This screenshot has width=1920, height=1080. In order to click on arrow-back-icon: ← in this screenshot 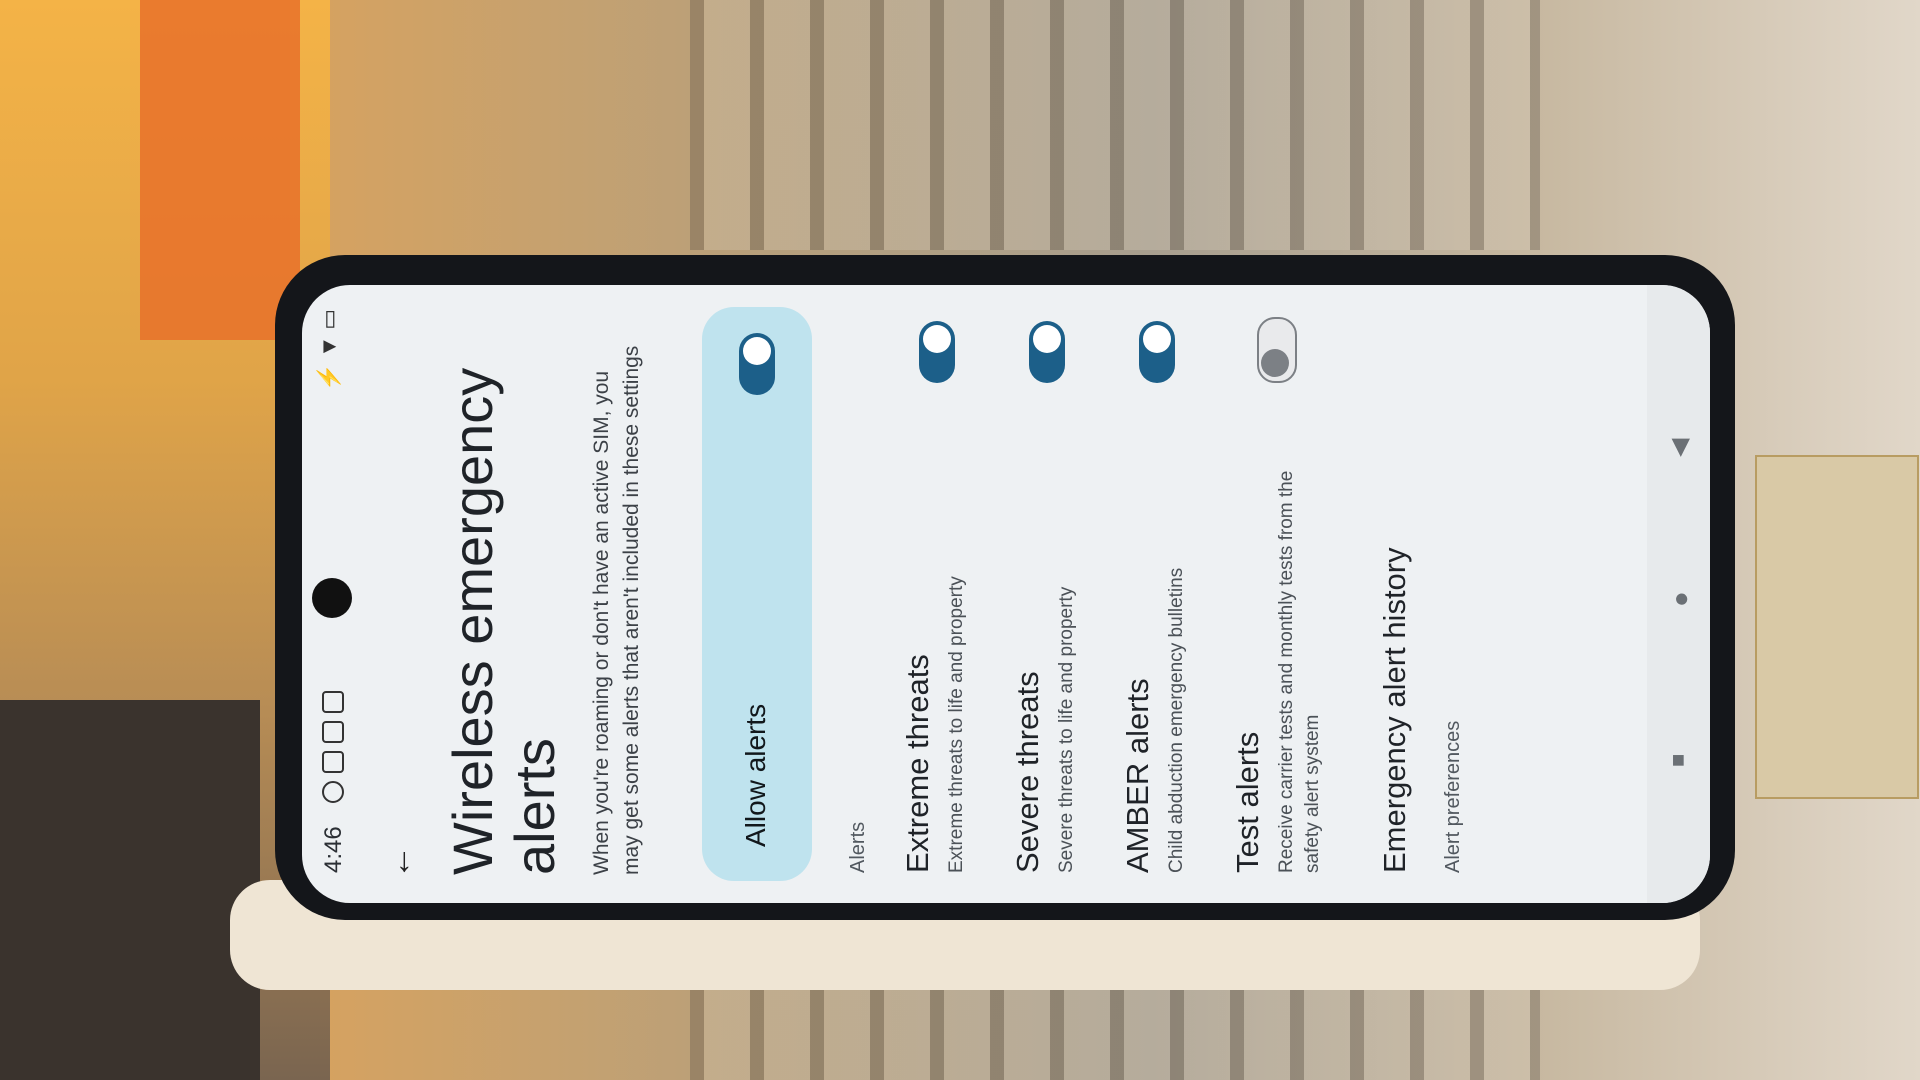, I will do `click(399, 862)`.